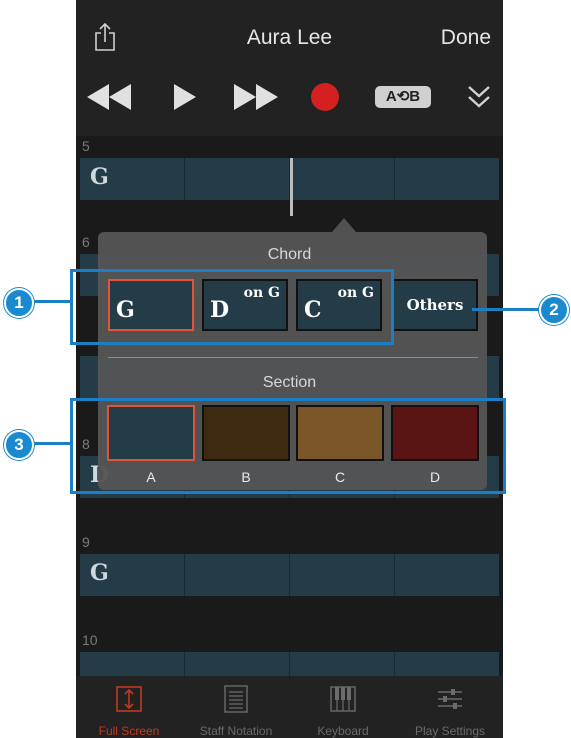  Describe the element at coordinates (554, 310) in the screenshot. I see `callout-badge-2: 2` at that location.